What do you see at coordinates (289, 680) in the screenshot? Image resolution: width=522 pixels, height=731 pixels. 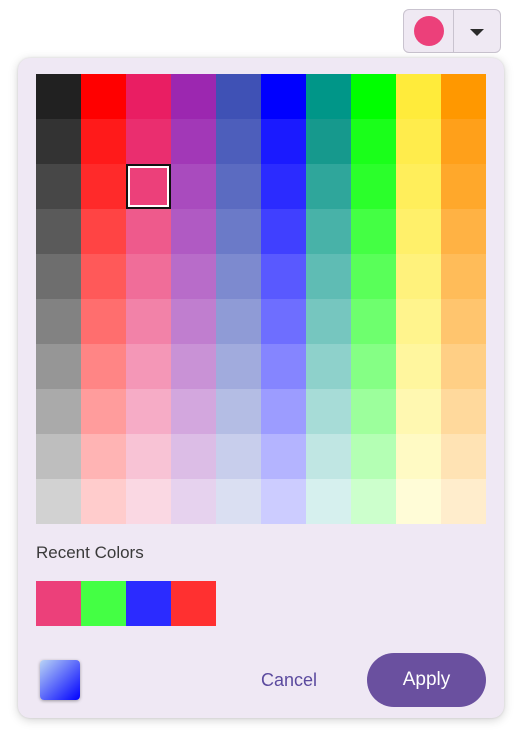 I see `cancel-button: Cancel` at bounding box center [289, 680].